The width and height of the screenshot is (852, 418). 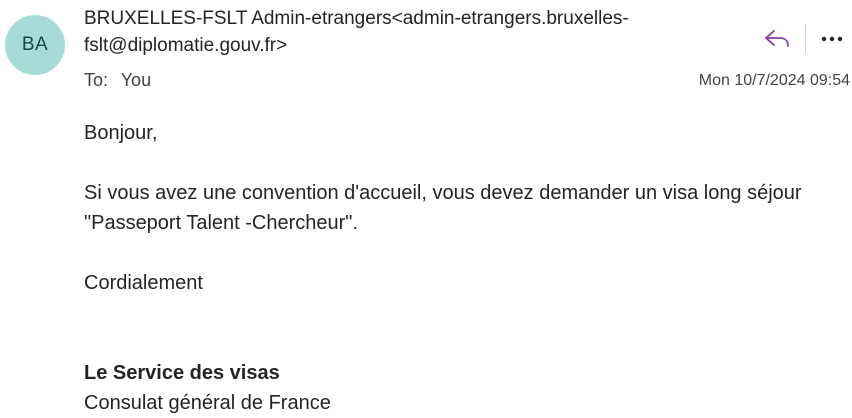 I want to click on recipient-line: To: You, so click(x=117, y=80).